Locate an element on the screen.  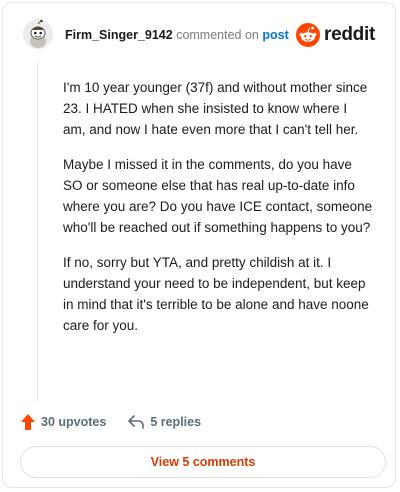
upvote-button: 30 upvotes is located at coordinates (63, 422).